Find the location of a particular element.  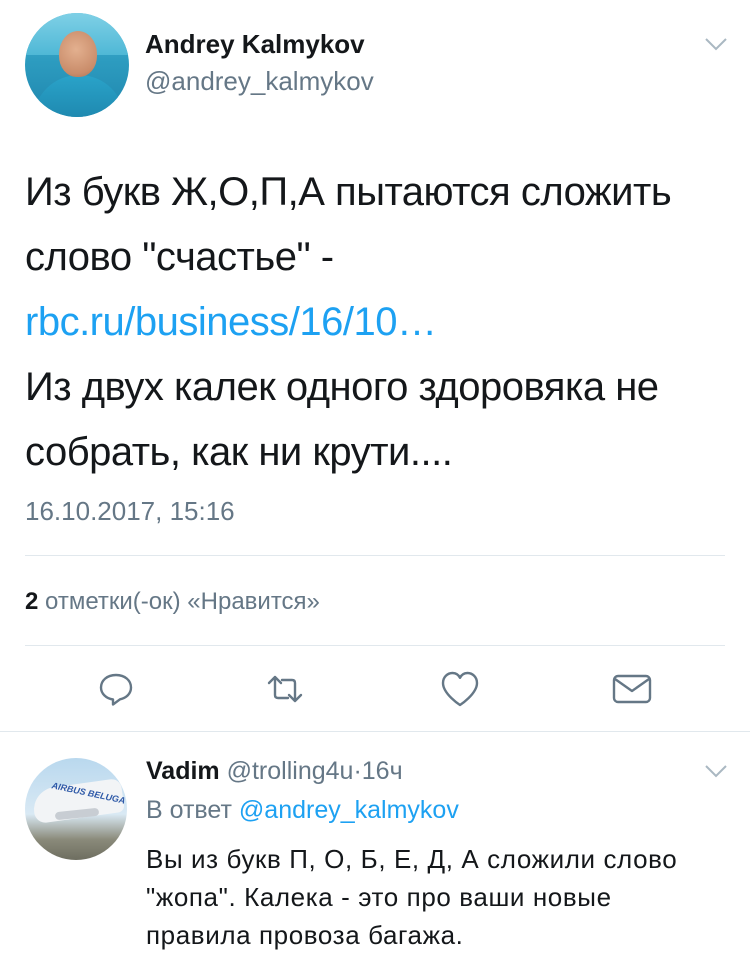

in-reply-to: В ответ @andrey_kalmykov is located at coordinates (302, 810).